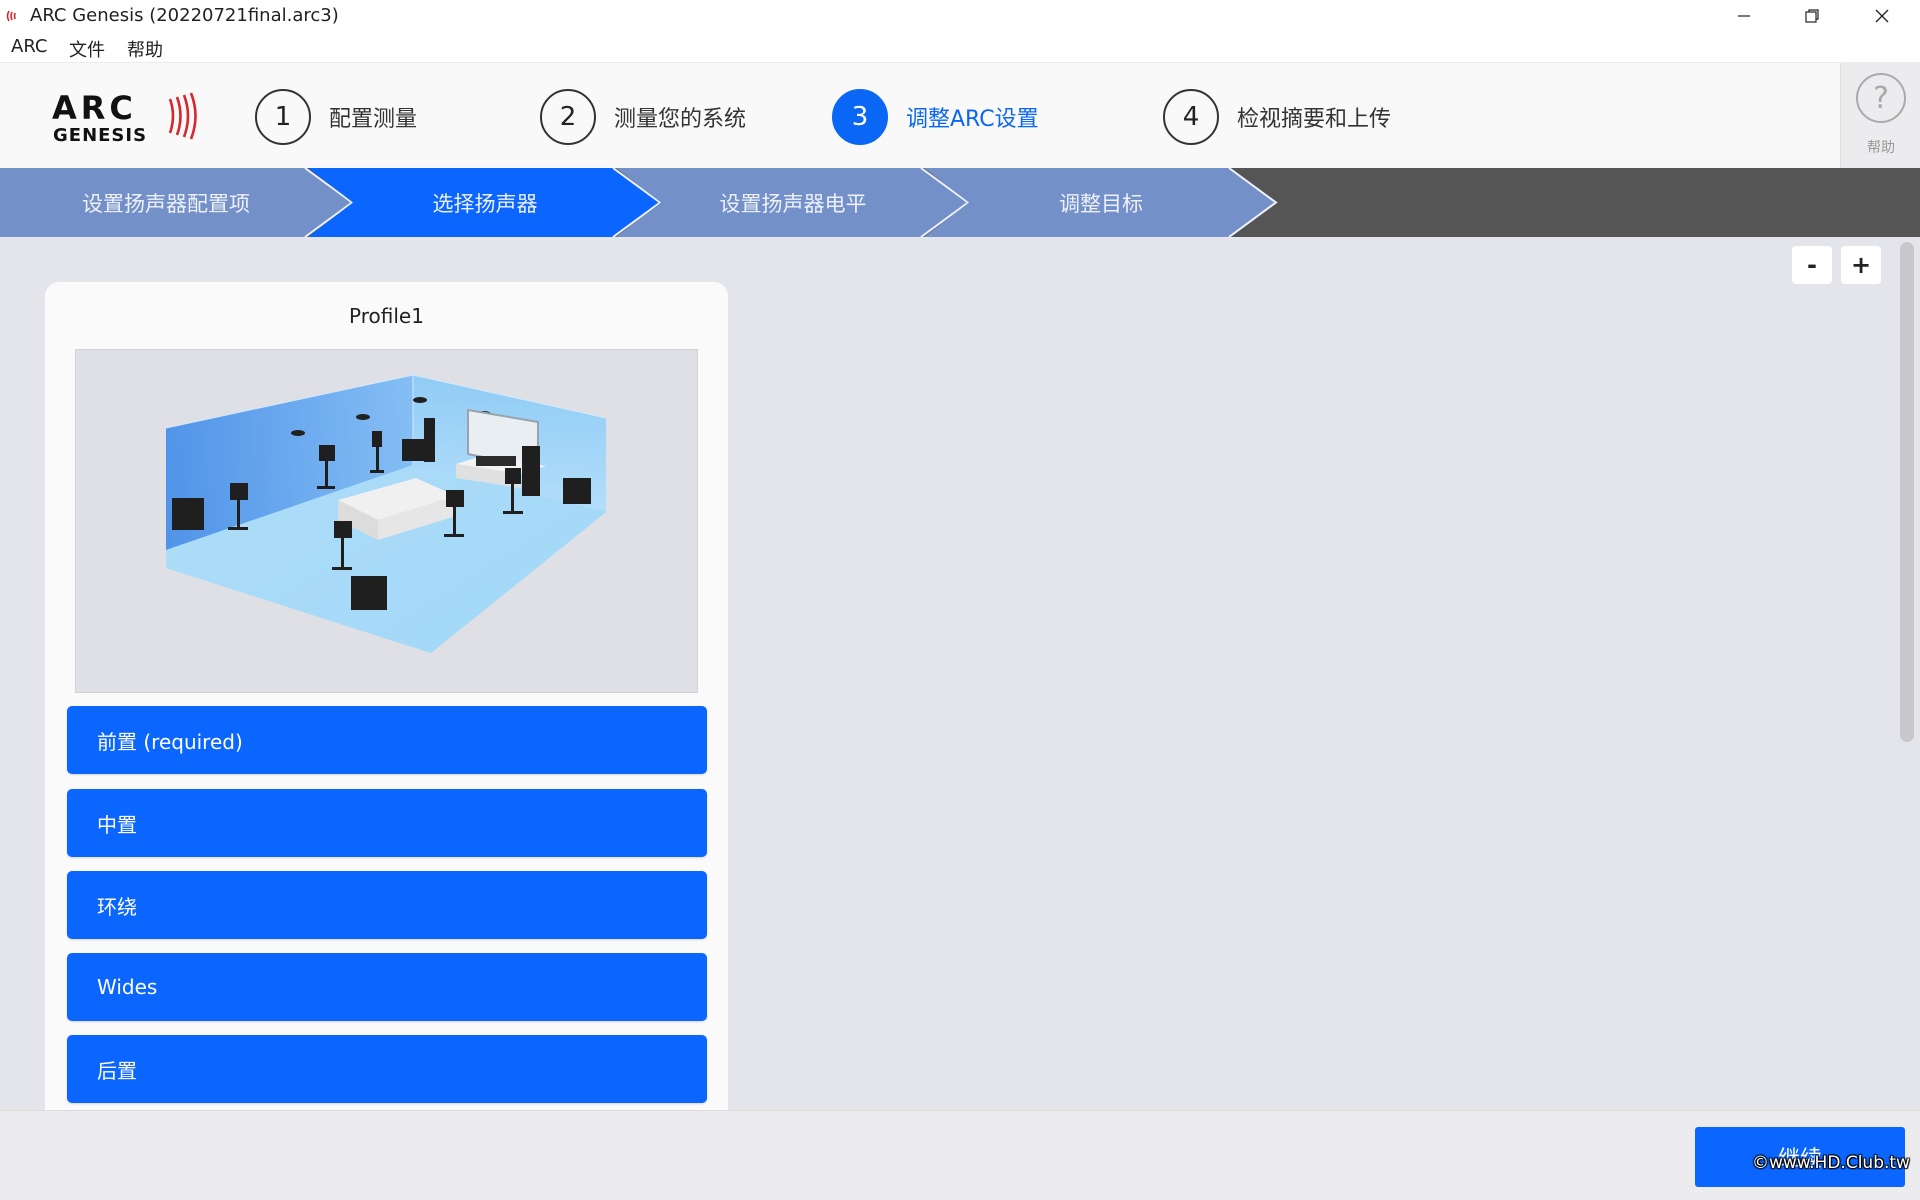 Image resolution: width=1920 pixels, height=1200 pixels. I want to click on profile-name: Profile1, so click(386, 316).